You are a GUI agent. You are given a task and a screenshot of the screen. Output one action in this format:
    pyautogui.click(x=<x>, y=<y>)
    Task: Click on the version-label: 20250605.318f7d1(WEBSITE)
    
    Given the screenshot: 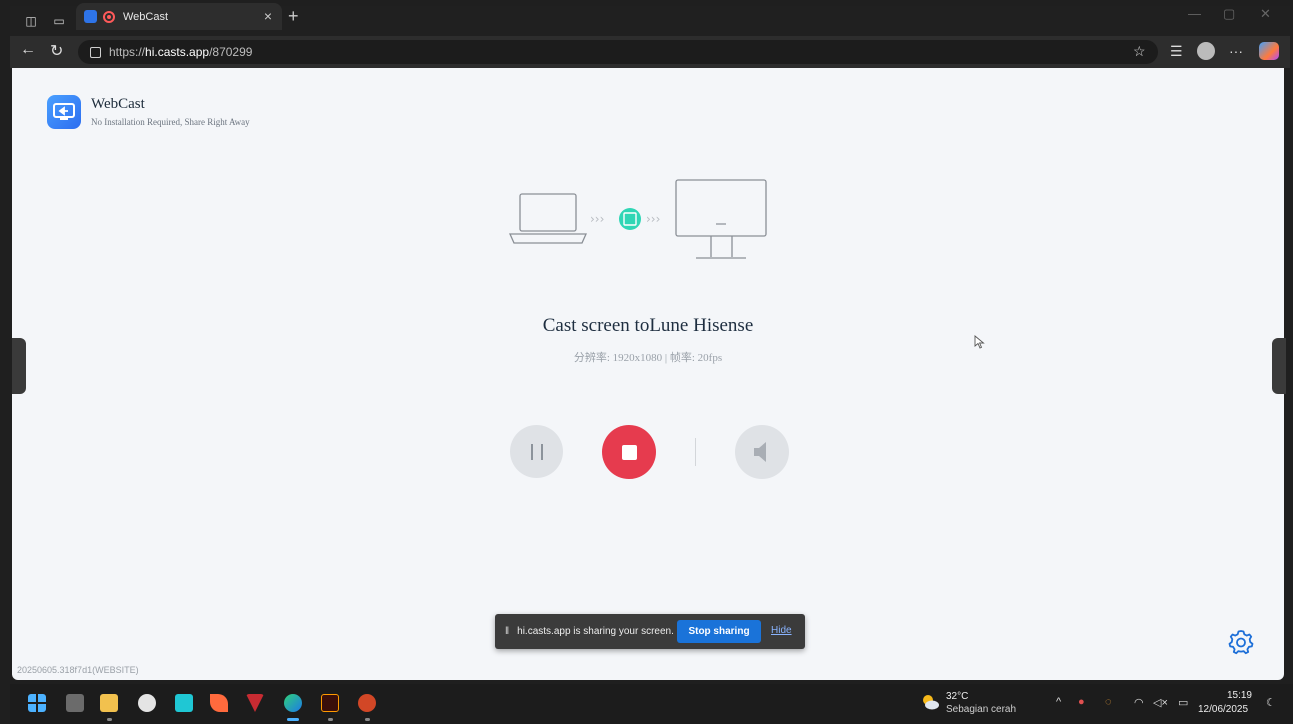 What is the action you would take?
    pyautogui.click(x=78, y=670)
    